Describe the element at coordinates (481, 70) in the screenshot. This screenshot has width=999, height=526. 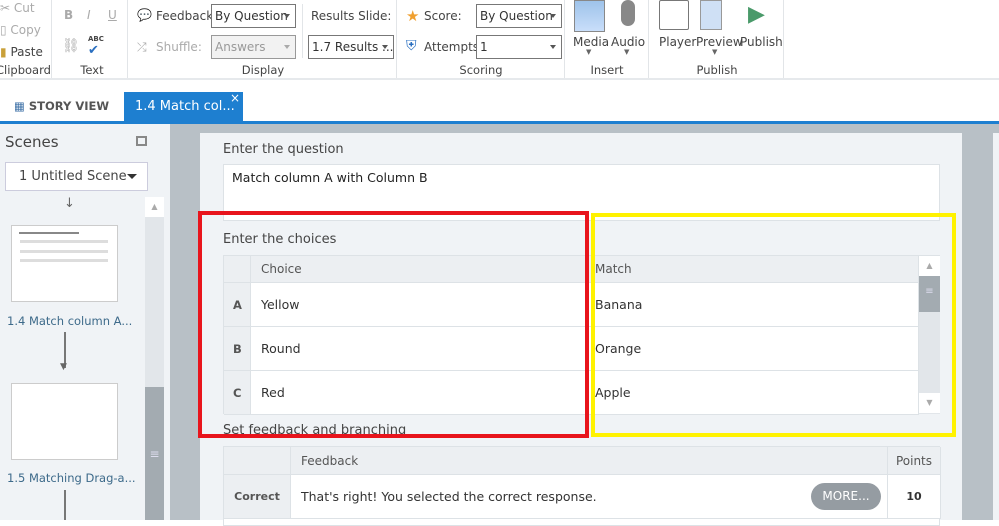
I see `scoring-group-label: Scoring` at that location.